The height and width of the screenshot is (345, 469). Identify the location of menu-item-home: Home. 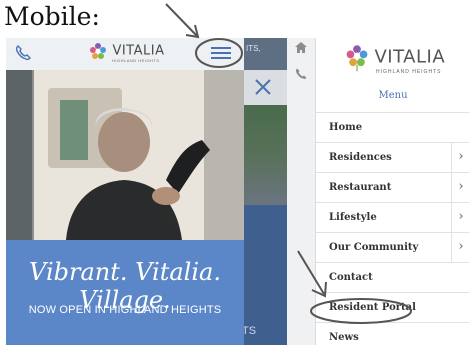
(392, 127).